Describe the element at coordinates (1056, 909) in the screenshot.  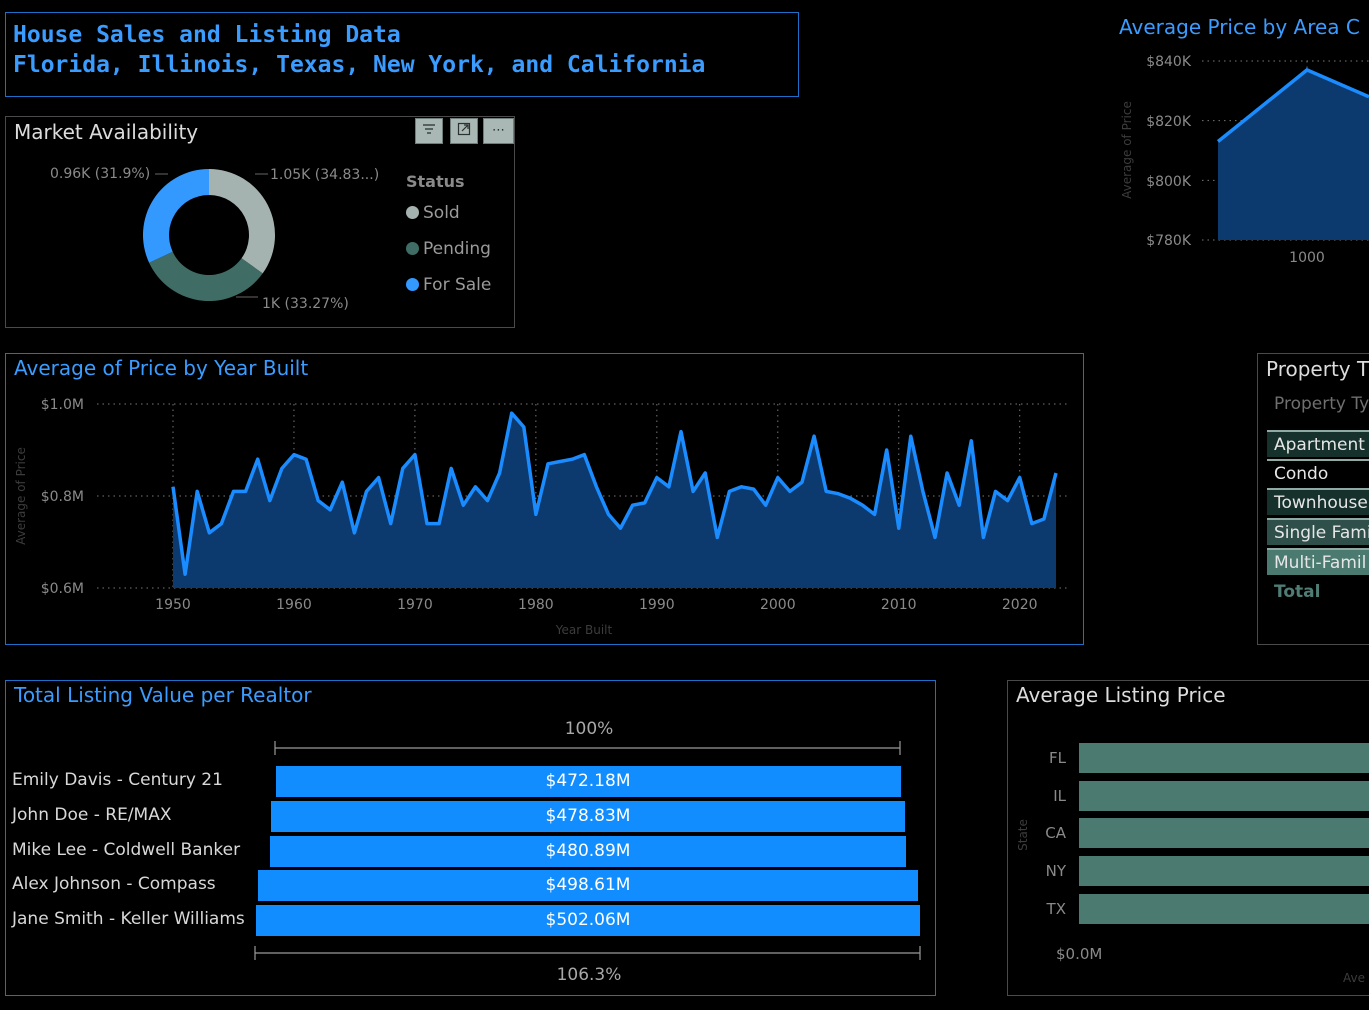
I see `state-label: TX` at that location.